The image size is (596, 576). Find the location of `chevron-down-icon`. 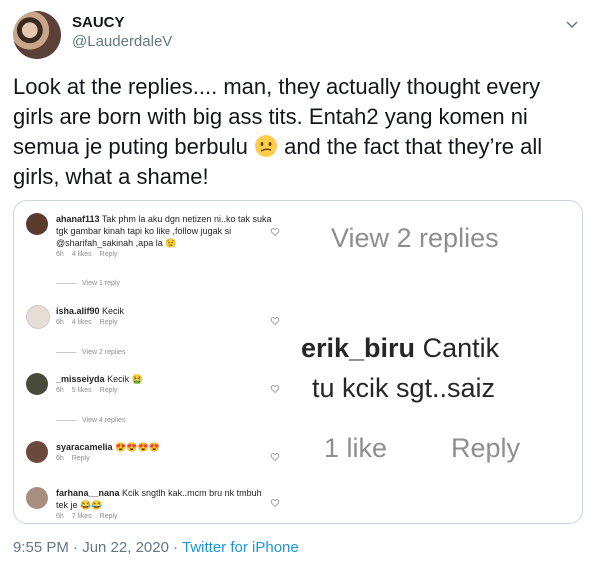

chevron-down-icon is located at coordinates (572, 24).